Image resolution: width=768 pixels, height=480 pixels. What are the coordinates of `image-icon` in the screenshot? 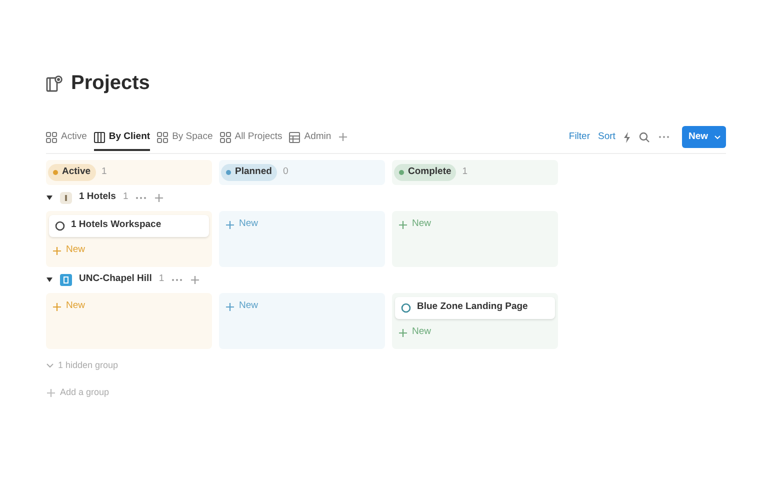 It's located at (66, 198).